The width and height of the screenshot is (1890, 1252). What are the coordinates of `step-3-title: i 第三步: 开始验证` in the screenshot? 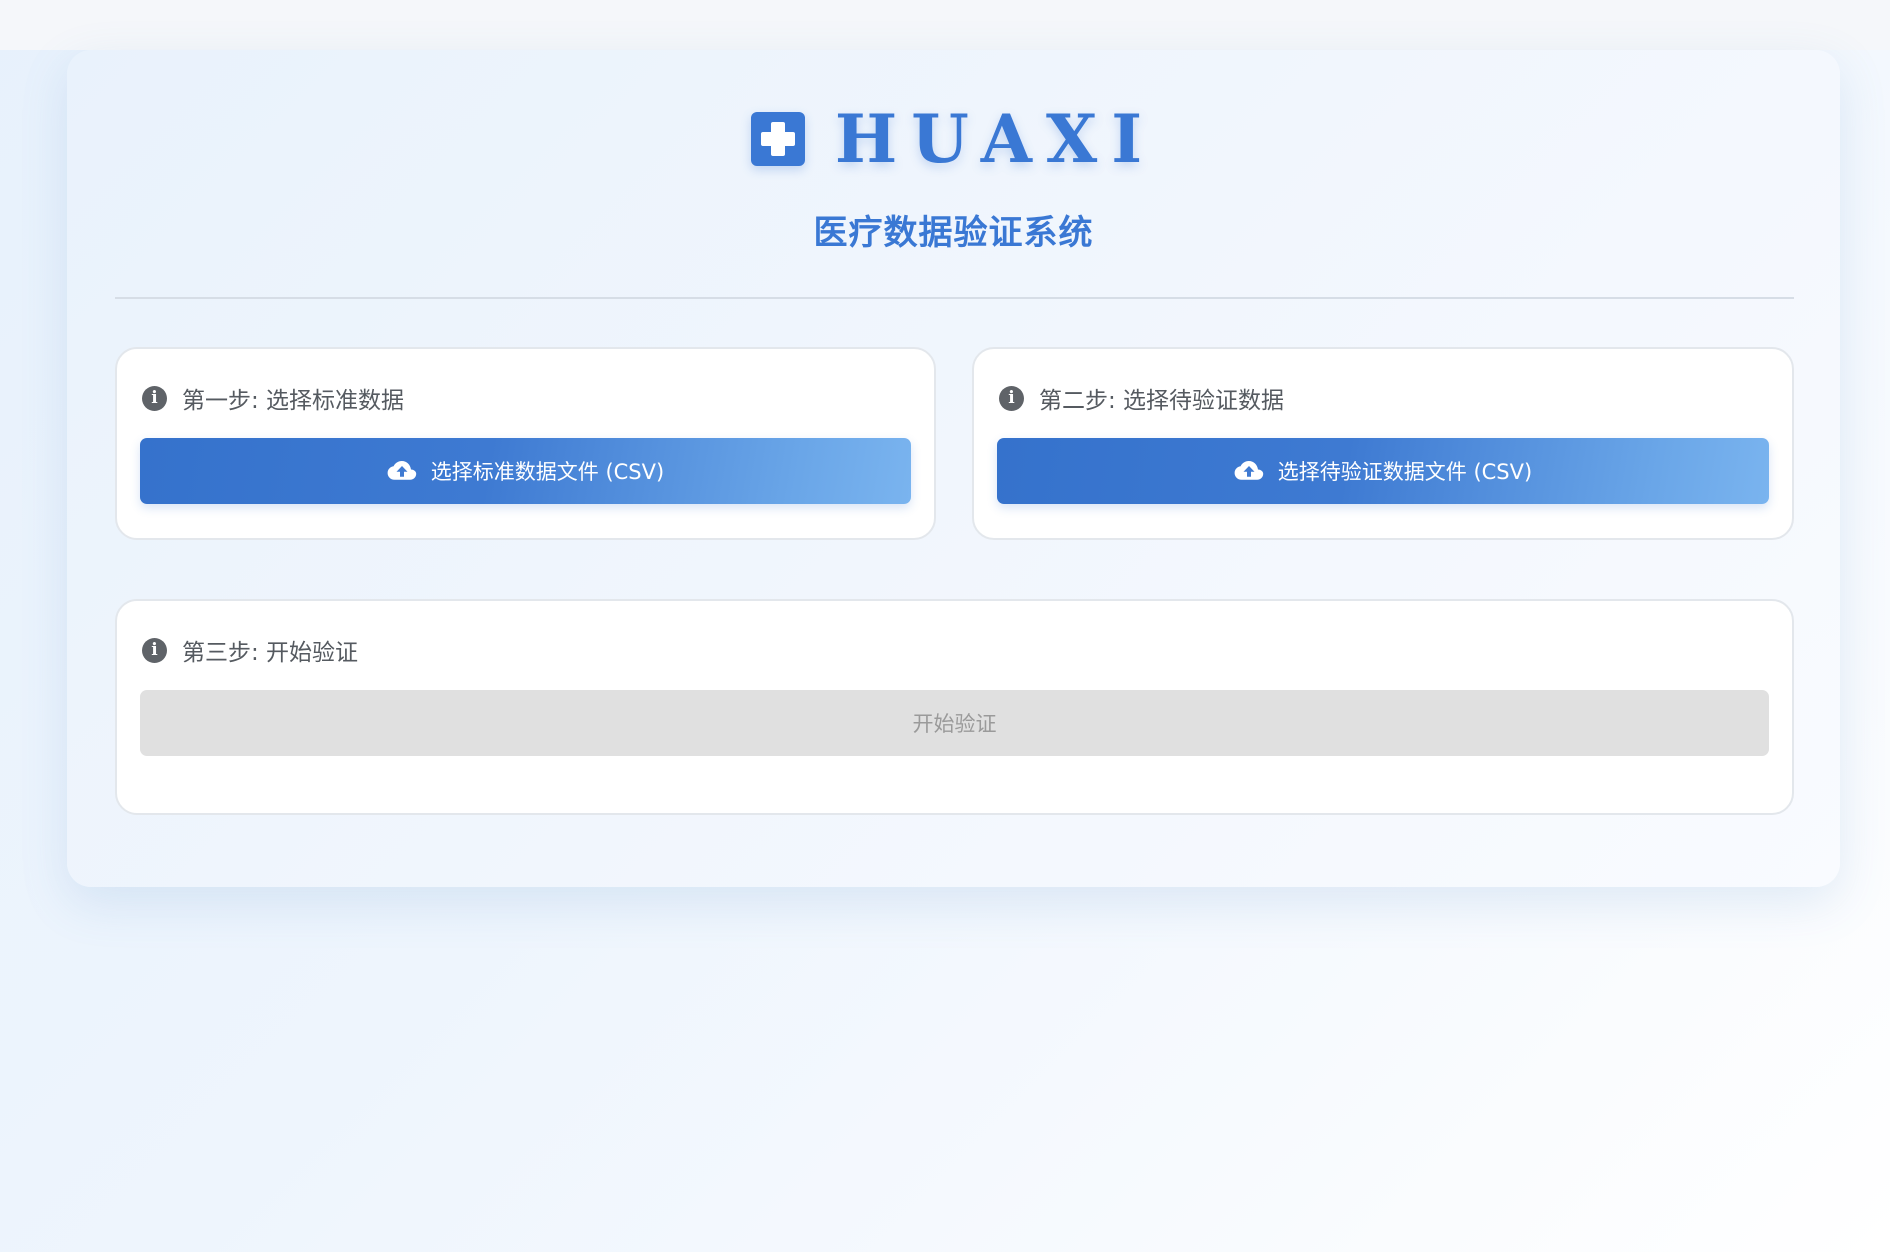 It's located at (250, 650).